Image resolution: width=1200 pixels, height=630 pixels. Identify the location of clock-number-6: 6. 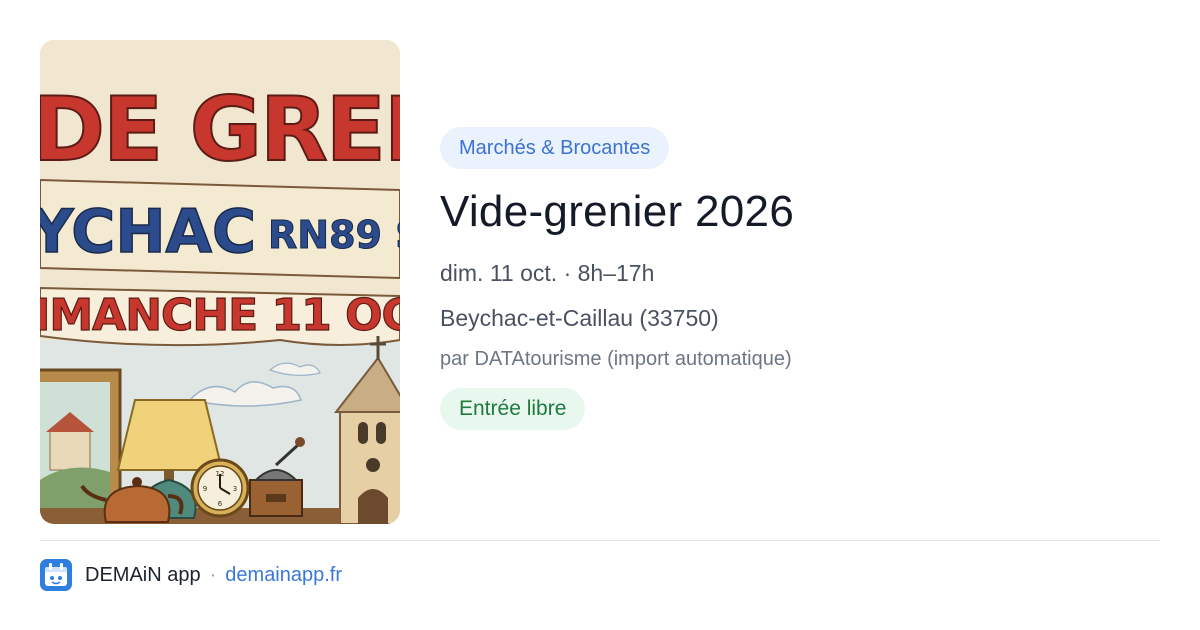
(220, 504).